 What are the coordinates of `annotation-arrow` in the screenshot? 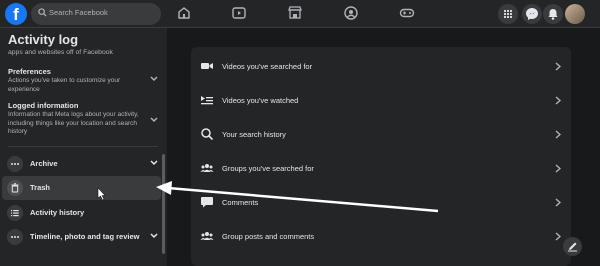 It's located at (268, 197).